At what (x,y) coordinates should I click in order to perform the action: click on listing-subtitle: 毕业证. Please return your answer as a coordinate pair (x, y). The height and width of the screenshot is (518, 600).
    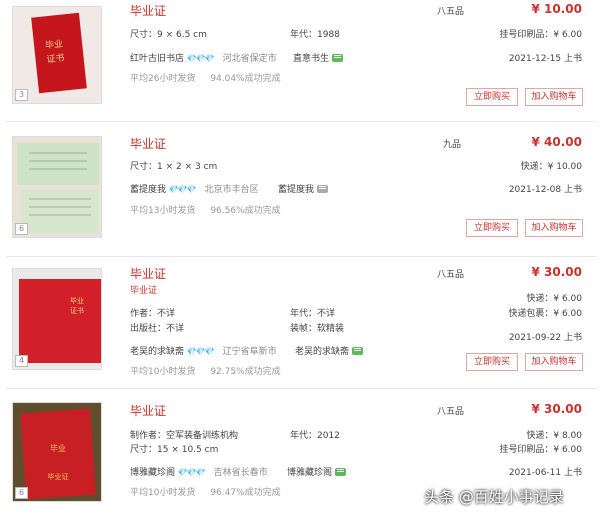
    Looking at the image, I should click on (144, 291).